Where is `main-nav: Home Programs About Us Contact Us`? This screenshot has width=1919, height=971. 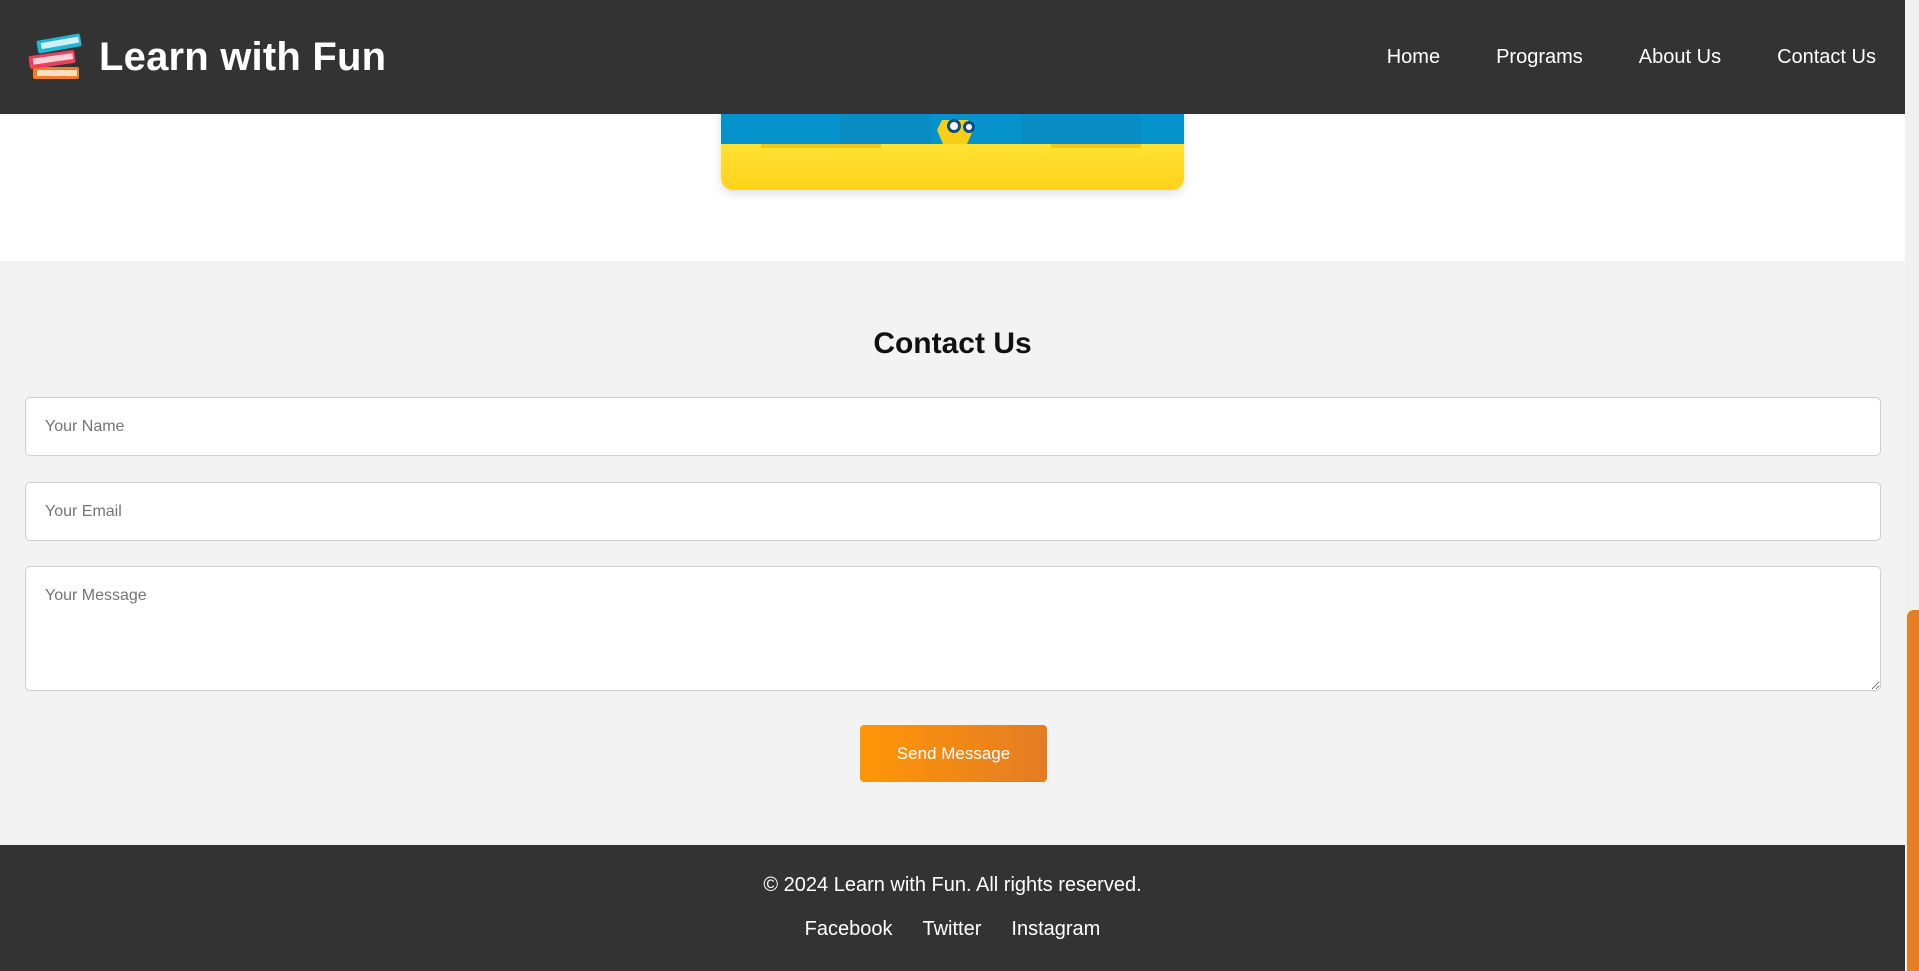 main-nav: Home Programs About Us Contact Us is located at coordinates (1631, 57).